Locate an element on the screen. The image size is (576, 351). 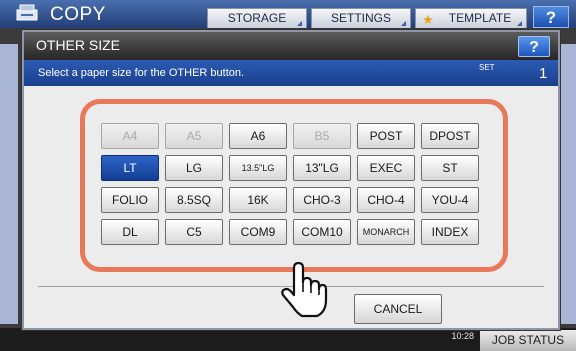
dialog-title: OTHER SIZE is located at coordinates (78, 45).